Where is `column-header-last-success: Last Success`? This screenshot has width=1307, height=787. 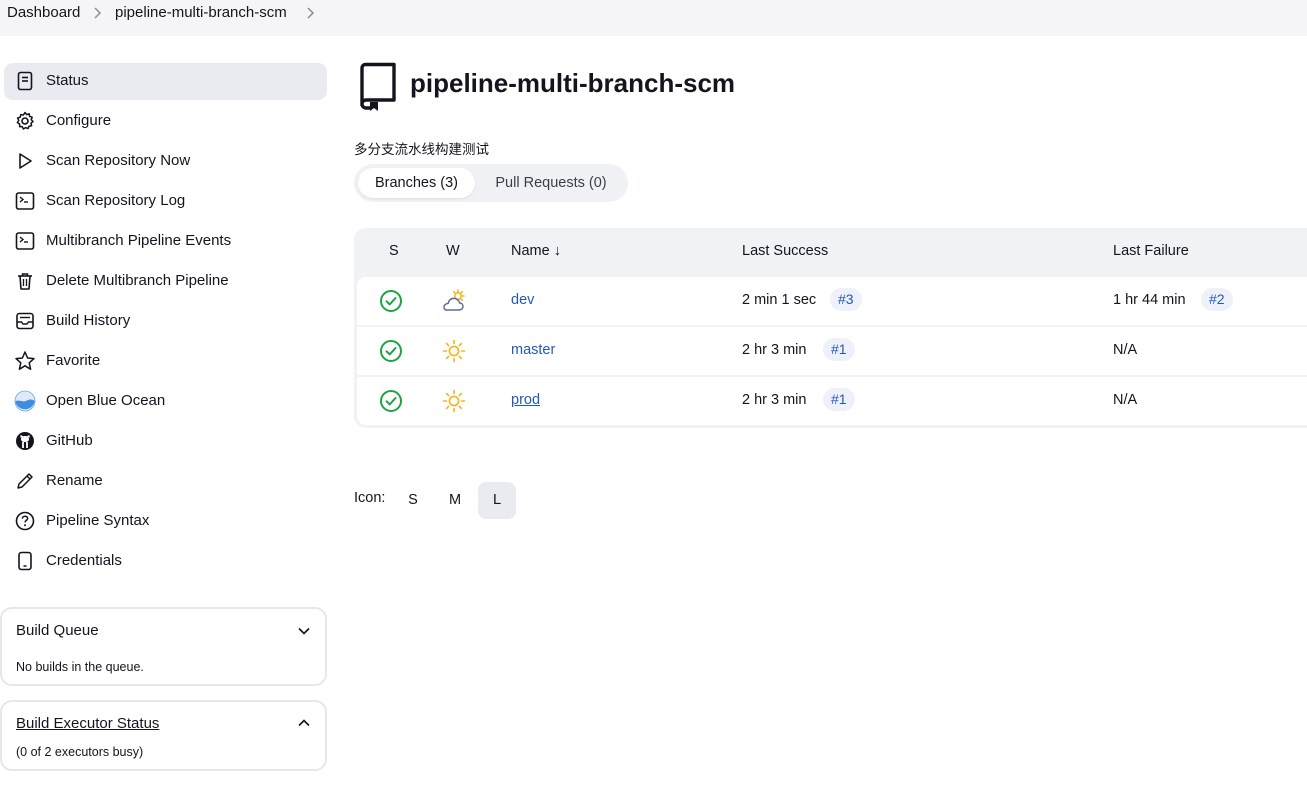
column-header-last-success: Last Success is located at coordinates (785, 251).